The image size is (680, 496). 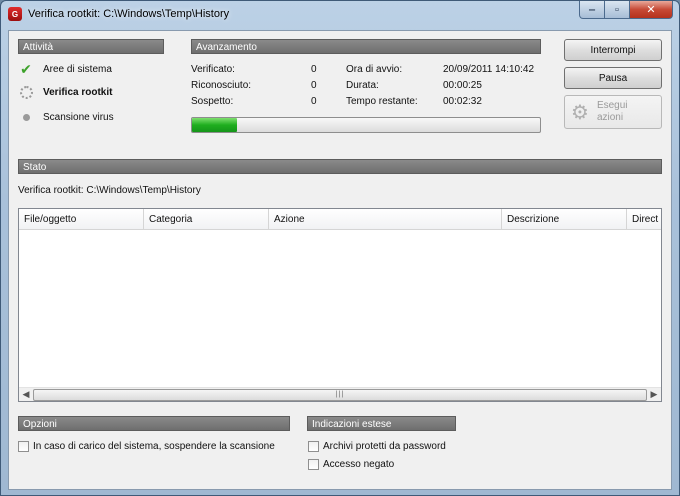 I want to click on activity-label: Aree di sistema, so click(x=77, y=69).